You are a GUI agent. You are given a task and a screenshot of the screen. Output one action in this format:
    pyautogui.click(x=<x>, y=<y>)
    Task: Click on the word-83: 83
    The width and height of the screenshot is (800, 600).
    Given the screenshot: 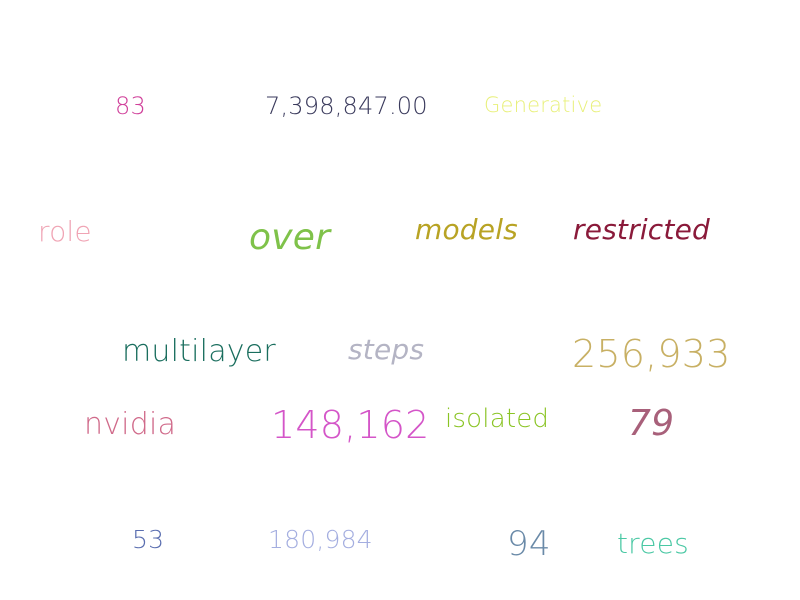 What is the action you would take?
    pyautogui.click(x=130, y=106)
    